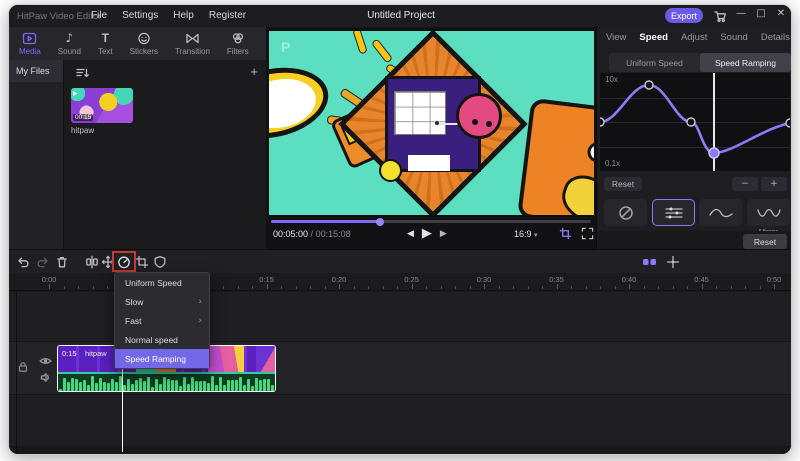 The image size is (800, 461). What do you see at coordinates (694, 37) in the screenshot?
I see `tab-adjust: Adjust` at bounding box center [694, 37].